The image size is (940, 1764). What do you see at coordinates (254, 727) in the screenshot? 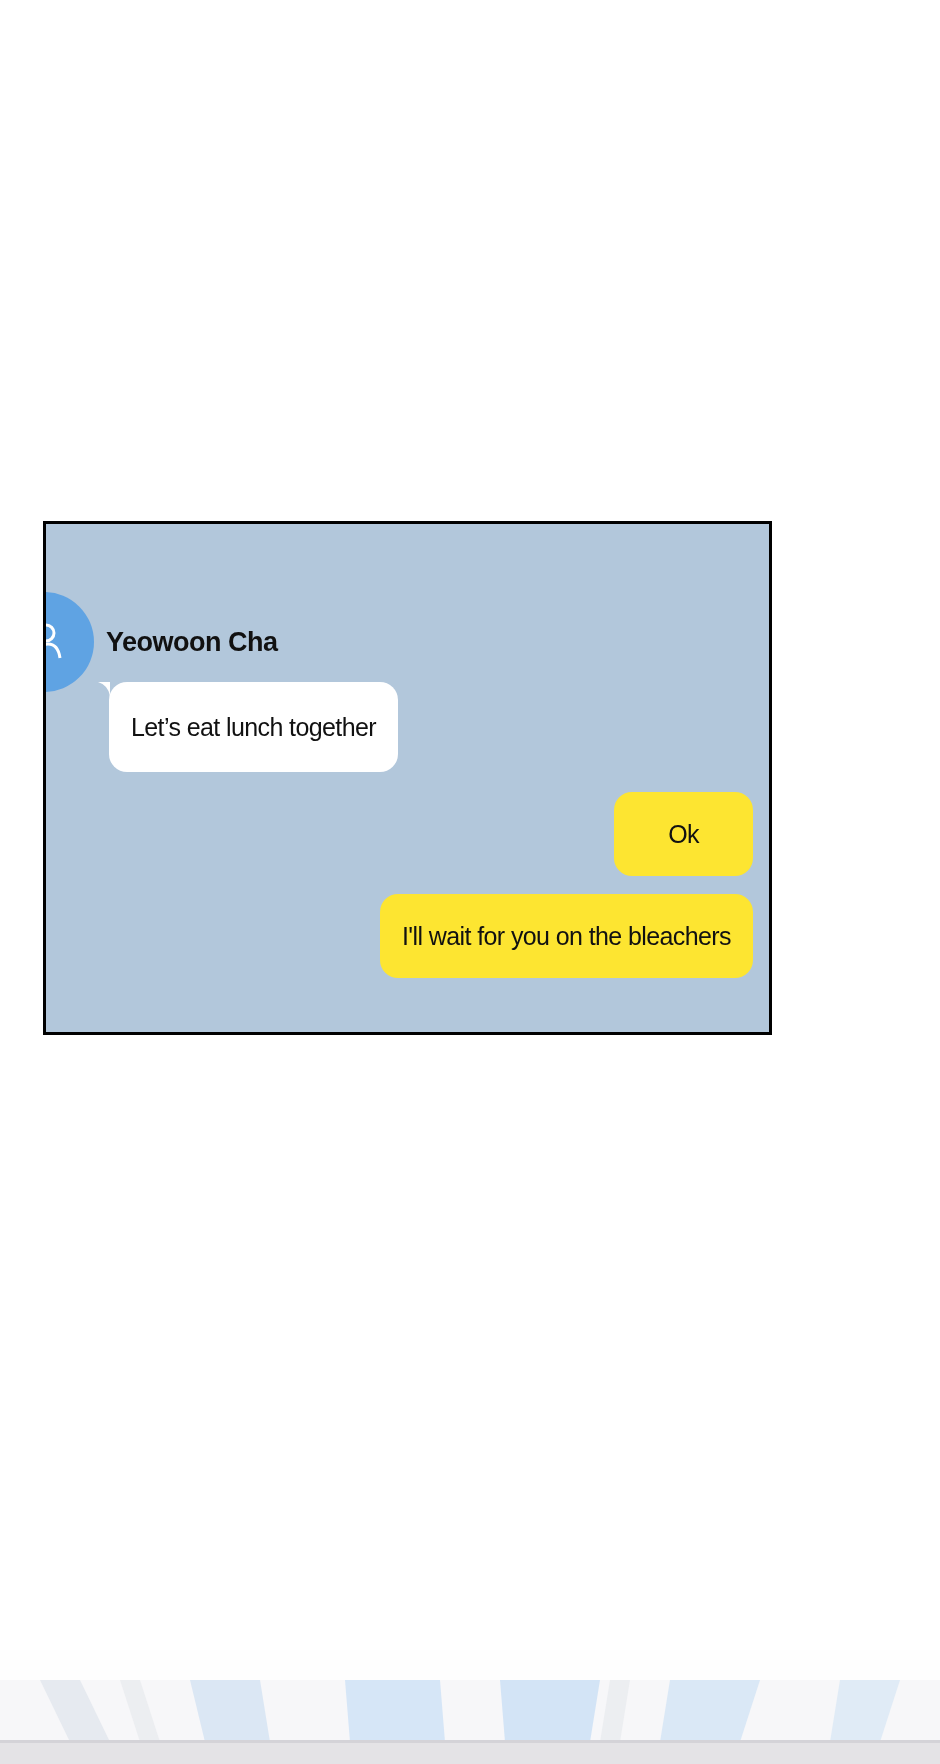
I see `message-bubble: Let’s eat lunch together` at bounding box center [254, 727].